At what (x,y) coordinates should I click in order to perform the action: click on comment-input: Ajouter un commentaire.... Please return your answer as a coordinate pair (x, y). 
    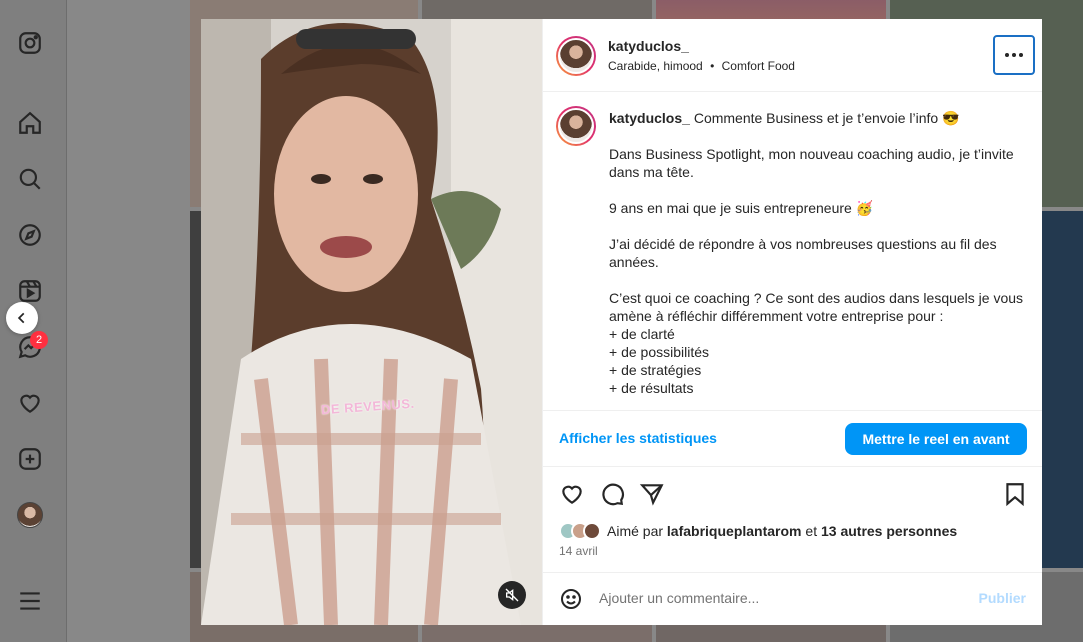
    Looking at the image, I should click on (679, 598).